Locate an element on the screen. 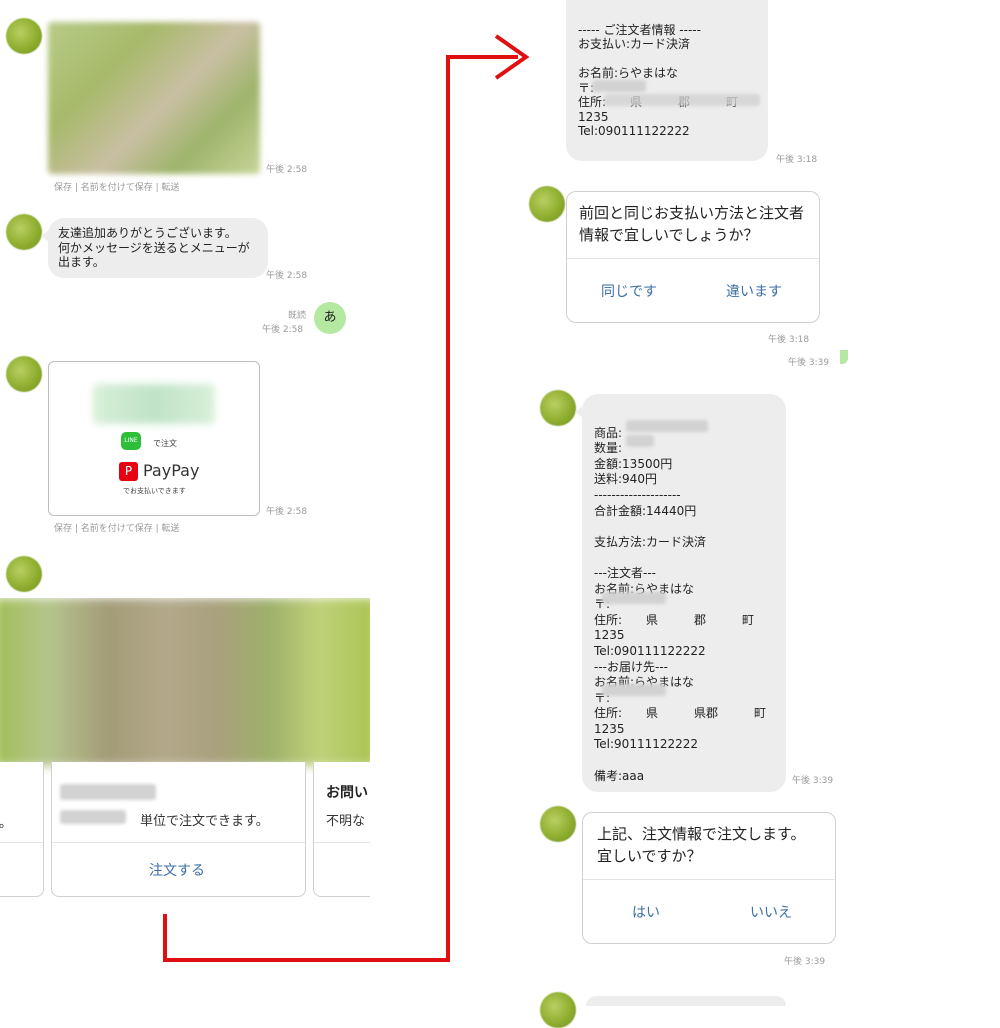 This screenshot has width=1000, height=1028. paypay-label: PayPay is located at coordinates (171, 470).